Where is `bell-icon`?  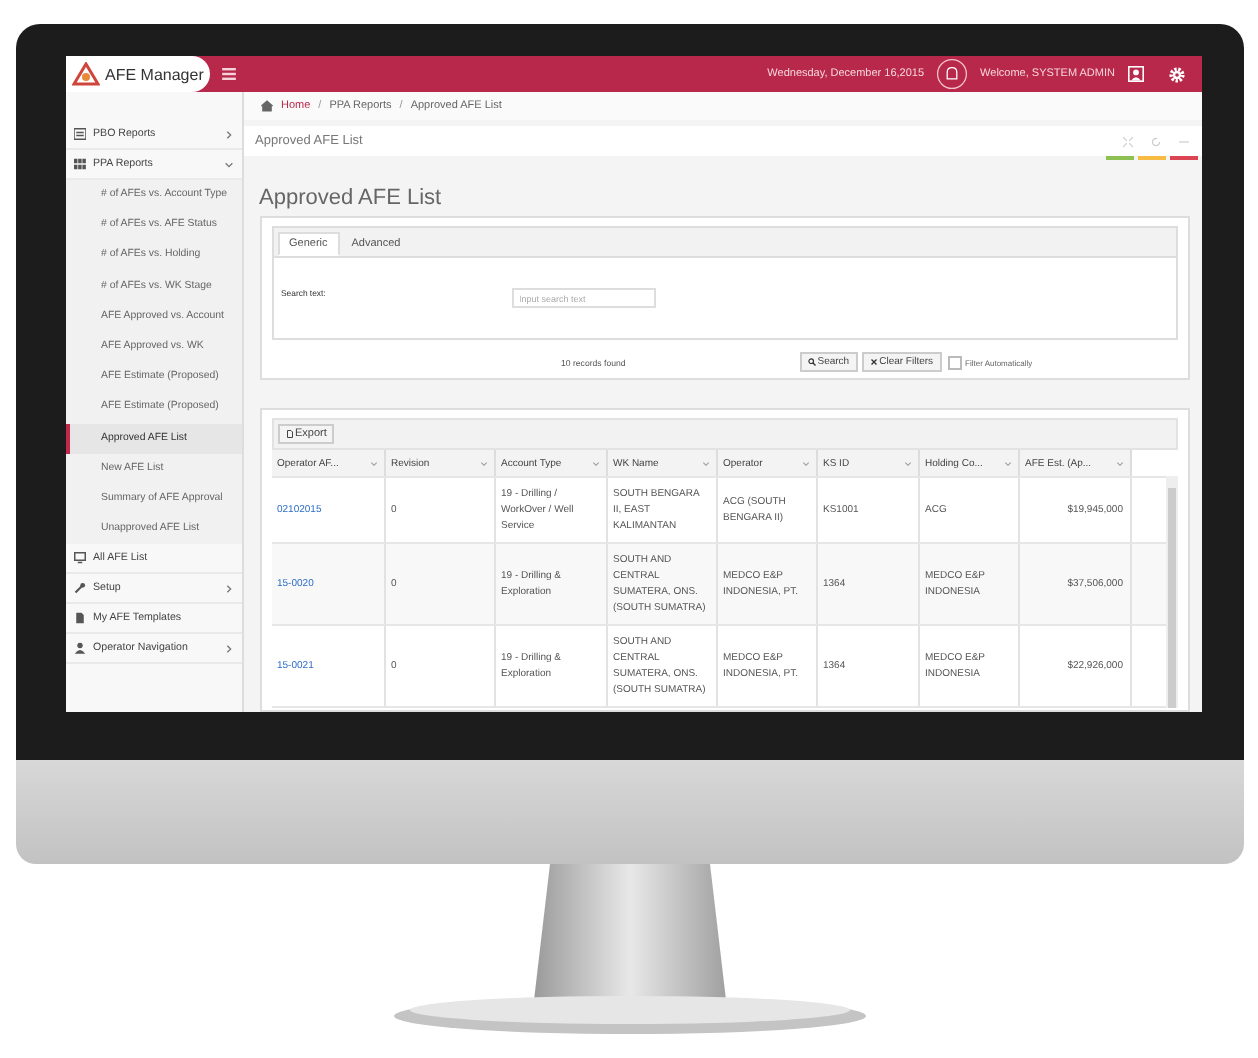 bell-icon is located at coordinates (952, 74).